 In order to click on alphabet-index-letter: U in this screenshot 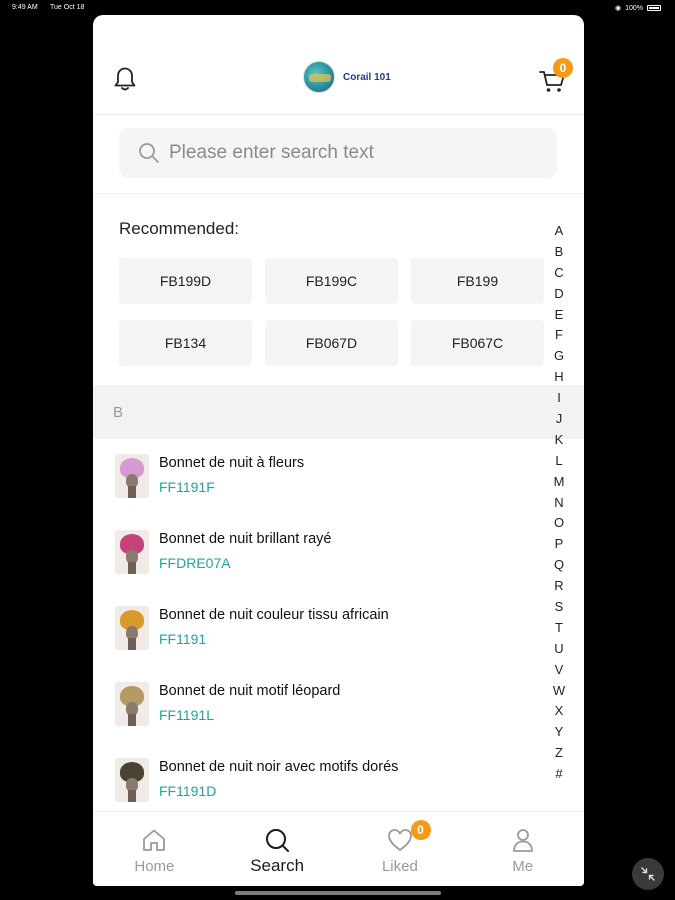, I will do `click(558, 649)`.